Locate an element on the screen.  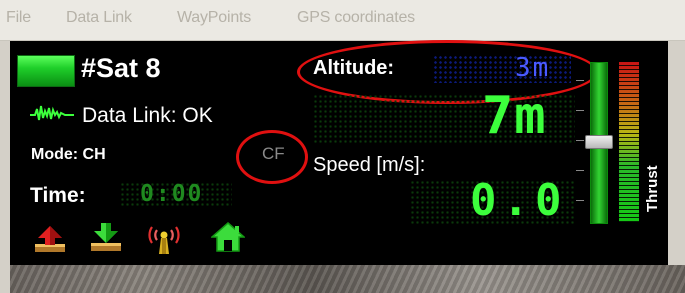
upload-icon is located at coordinates (50, 240).